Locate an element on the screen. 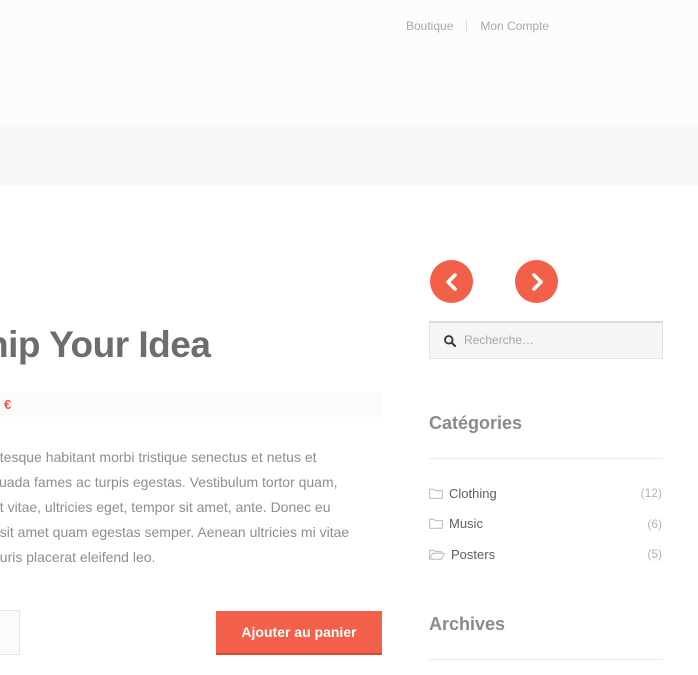 This screenshot has height=675, width=698. previous-product-button is located at coordinates (451, 281).